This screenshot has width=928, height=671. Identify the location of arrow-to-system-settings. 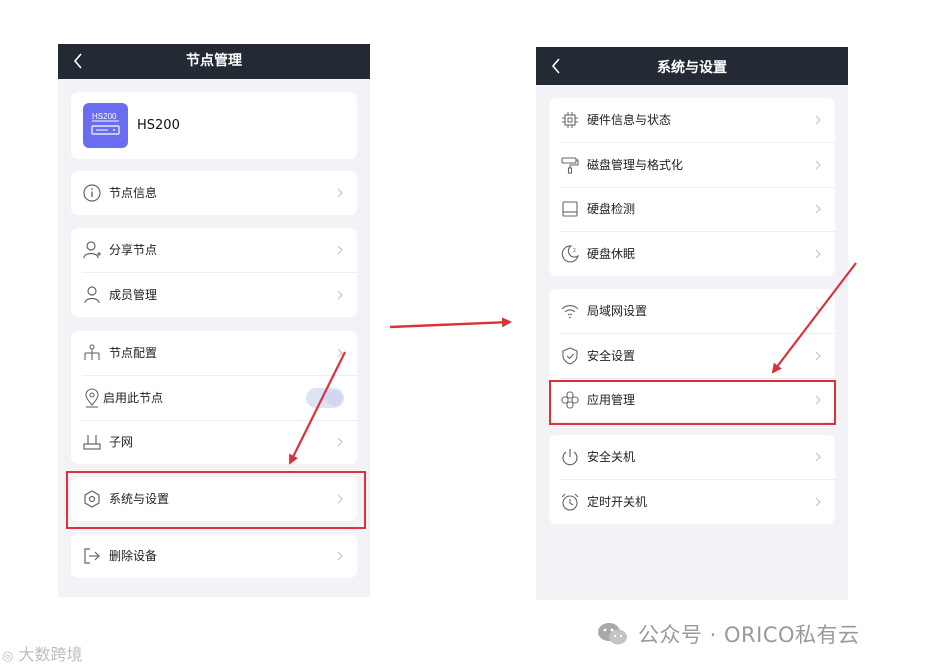
(317, 408).